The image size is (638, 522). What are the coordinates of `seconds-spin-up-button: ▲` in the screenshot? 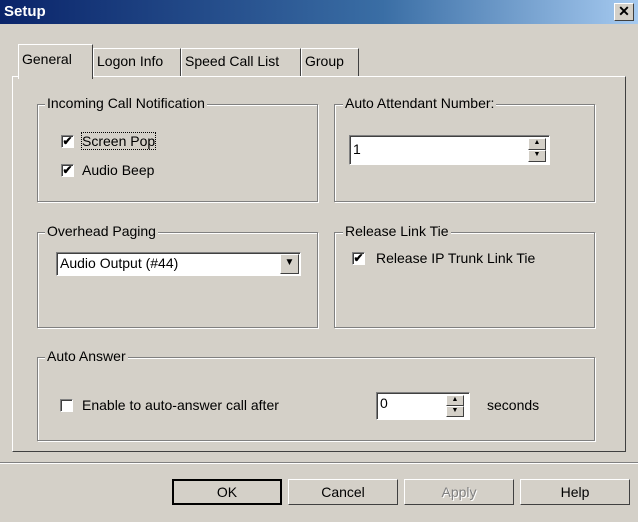 It's located at (455, 400).